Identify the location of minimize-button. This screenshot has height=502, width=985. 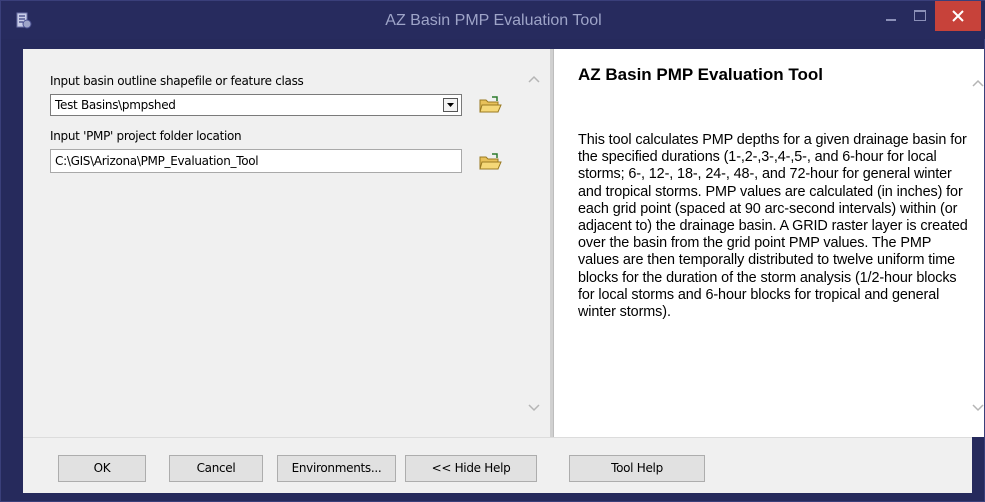
(892, 16).